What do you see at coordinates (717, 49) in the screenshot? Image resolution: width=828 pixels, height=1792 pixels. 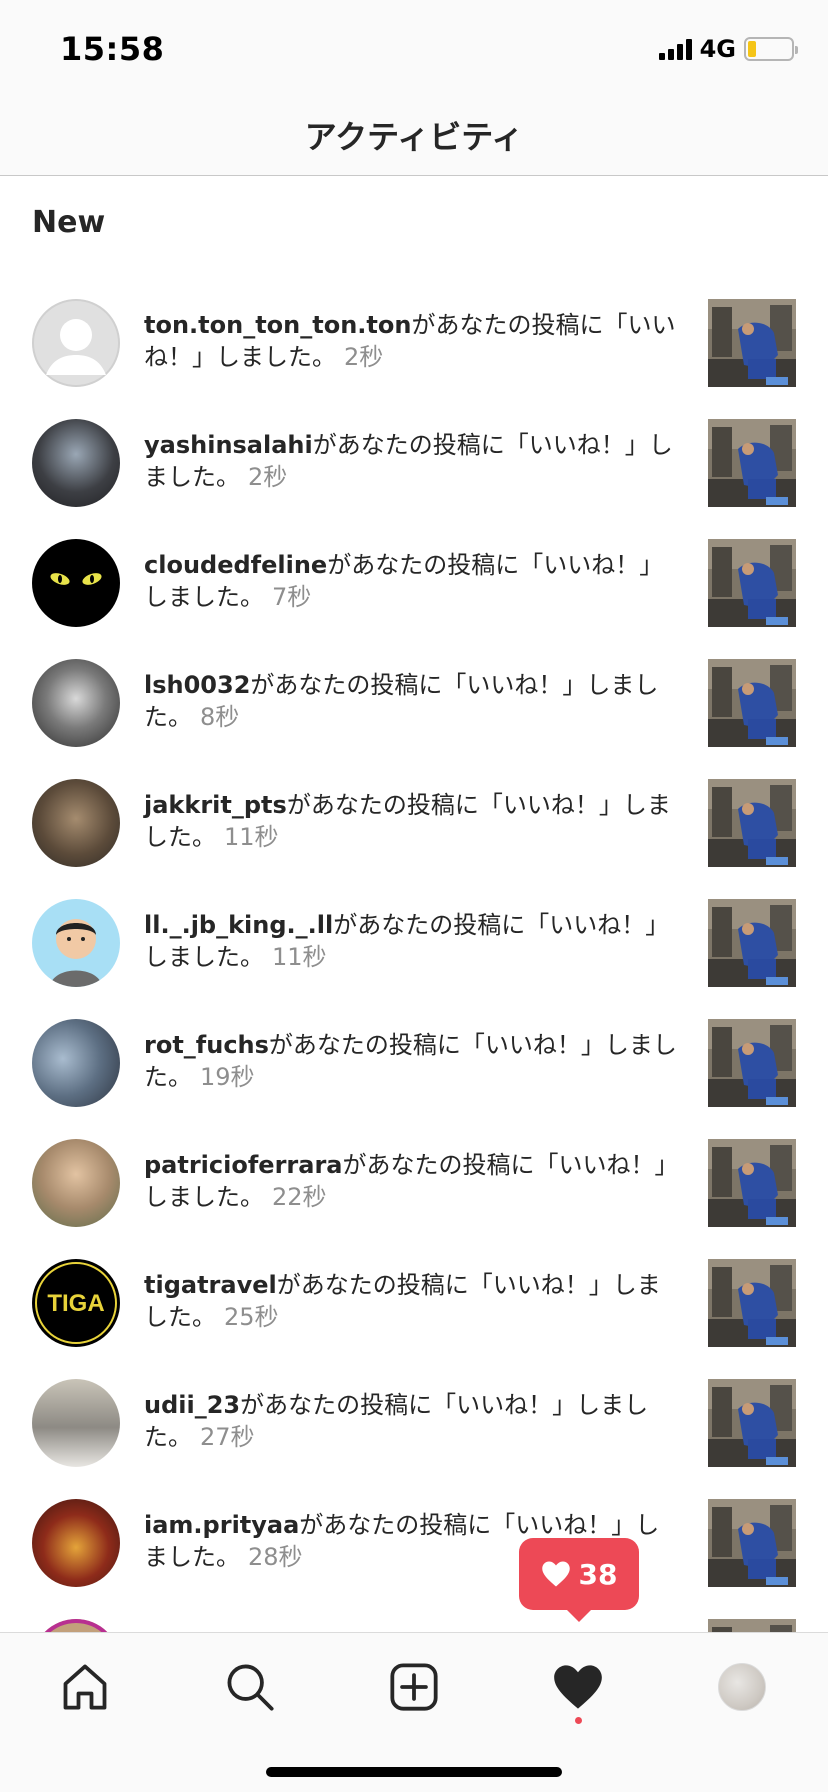 I see `network-type: 4G` at bounding box center [717, 49].